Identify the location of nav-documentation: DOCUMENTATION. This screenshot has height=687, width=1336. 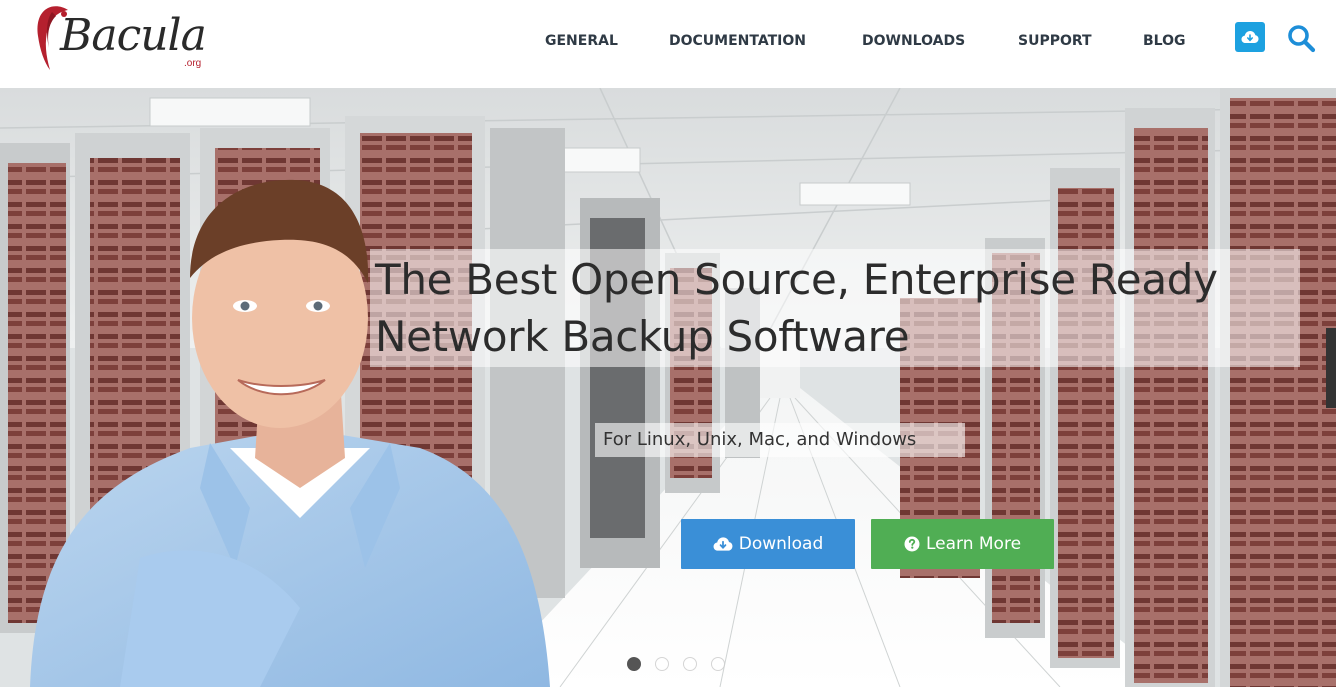
(737, 41).